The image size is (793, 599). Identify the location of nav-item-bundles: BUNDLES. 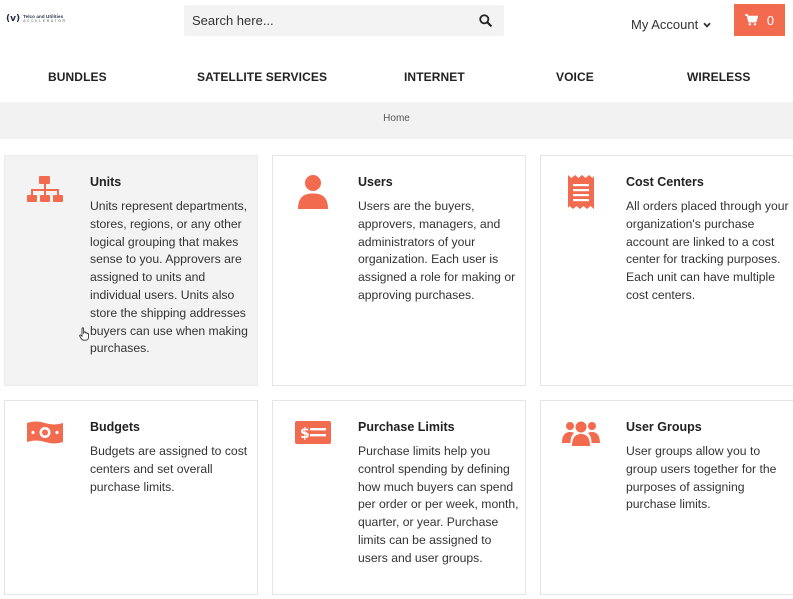
(77, 77).